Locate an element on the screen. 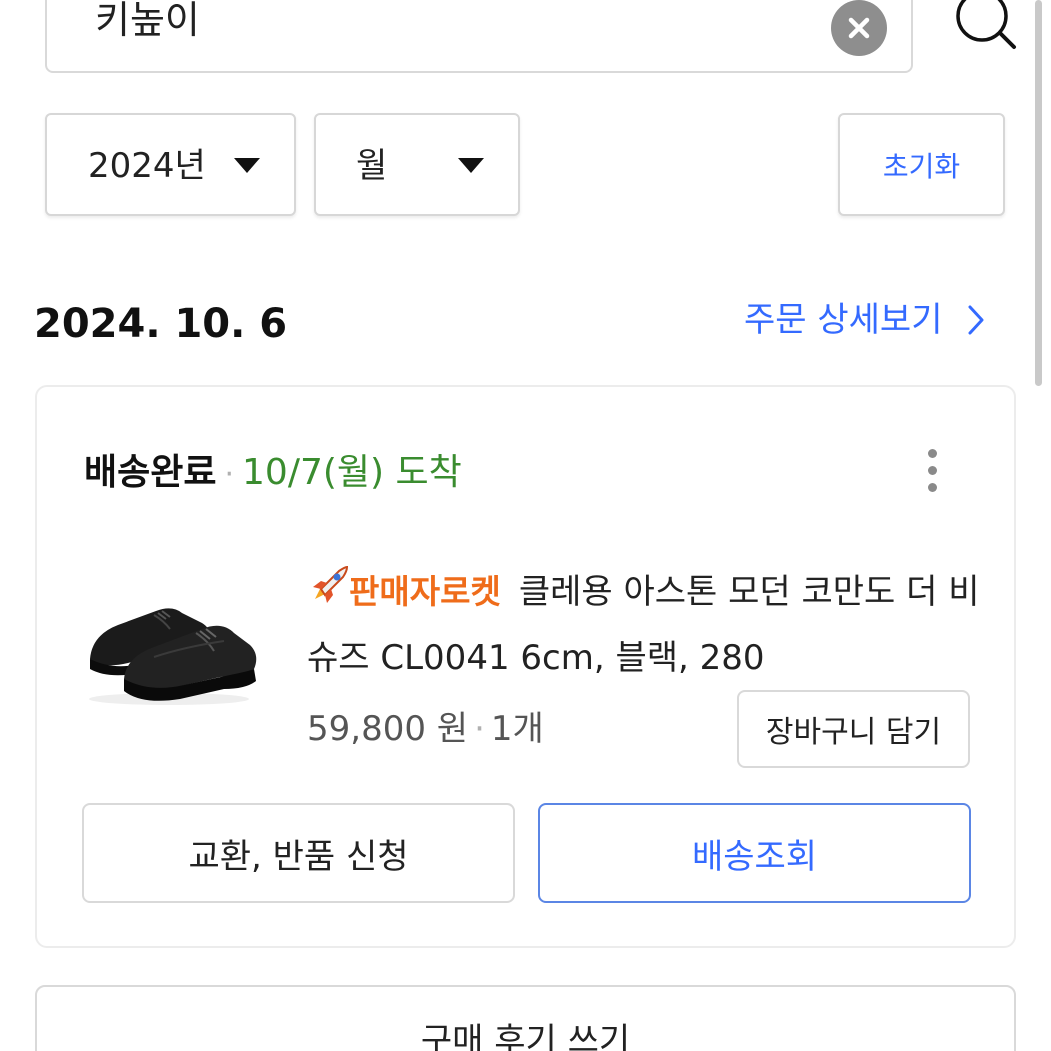 The image size is (1051, 1051). delivery-status: 배송완료 · 10/7(월) 도착 is located at coordinates (273, 476).